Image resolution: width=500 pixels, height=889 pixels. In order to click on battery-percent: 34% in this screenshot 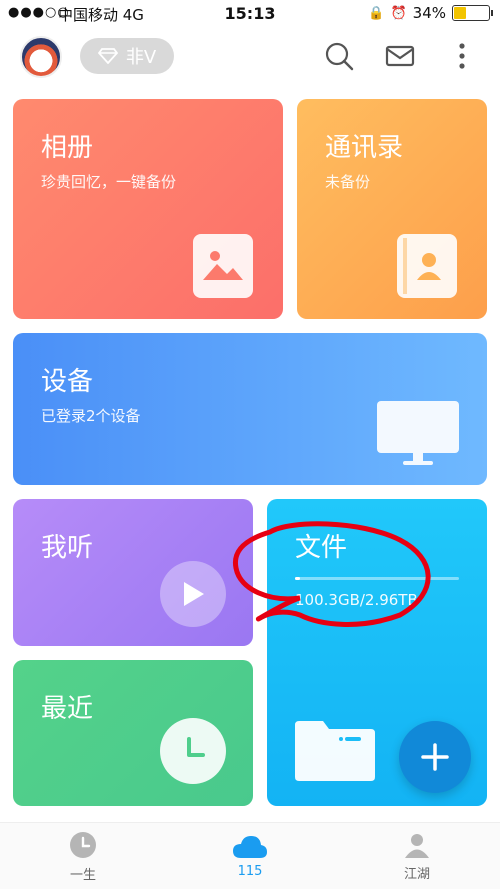, I will do `click(429, 13)`.